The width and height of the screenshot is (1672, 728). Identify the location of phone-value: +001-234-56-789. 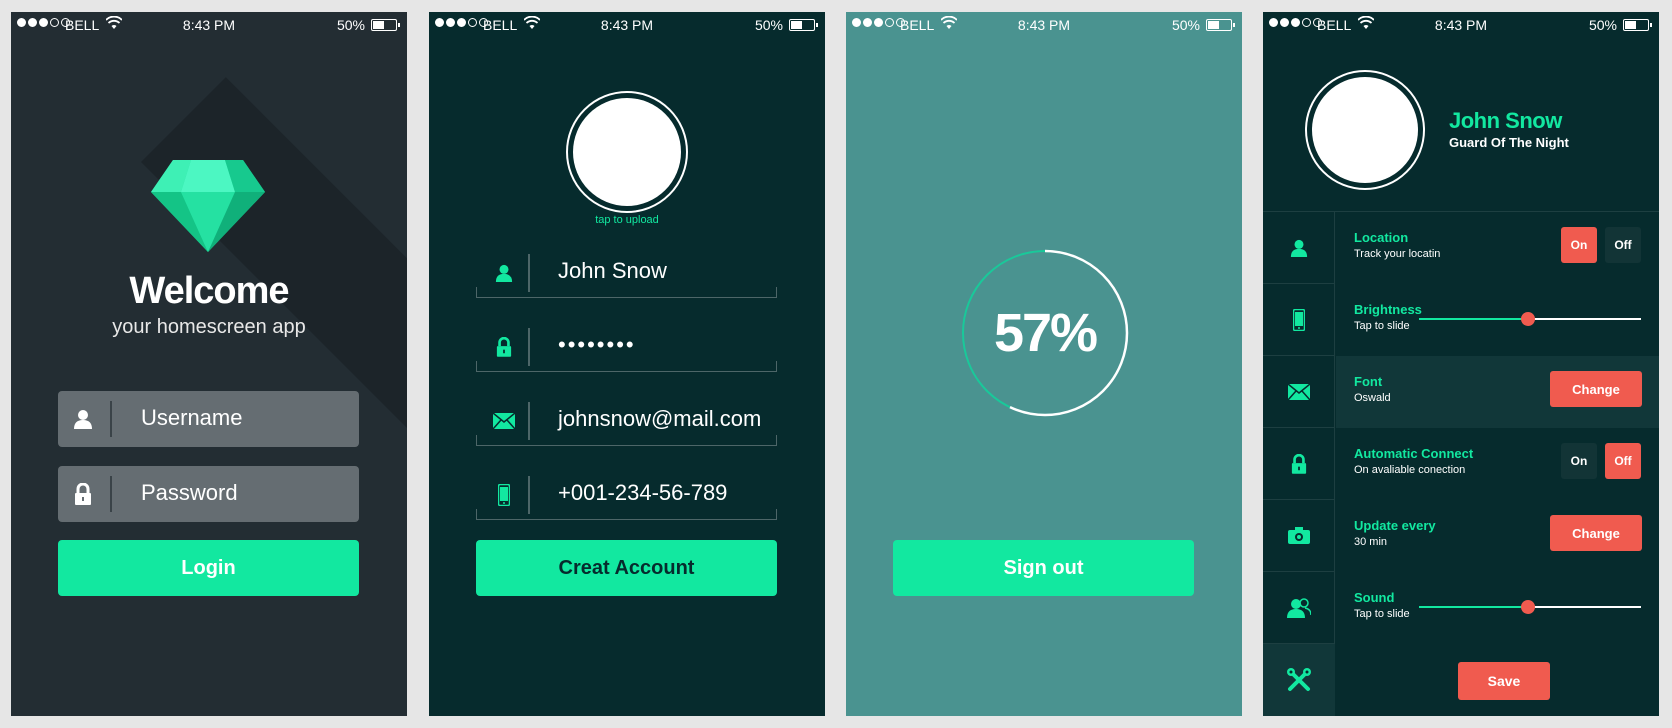
(643, 492).